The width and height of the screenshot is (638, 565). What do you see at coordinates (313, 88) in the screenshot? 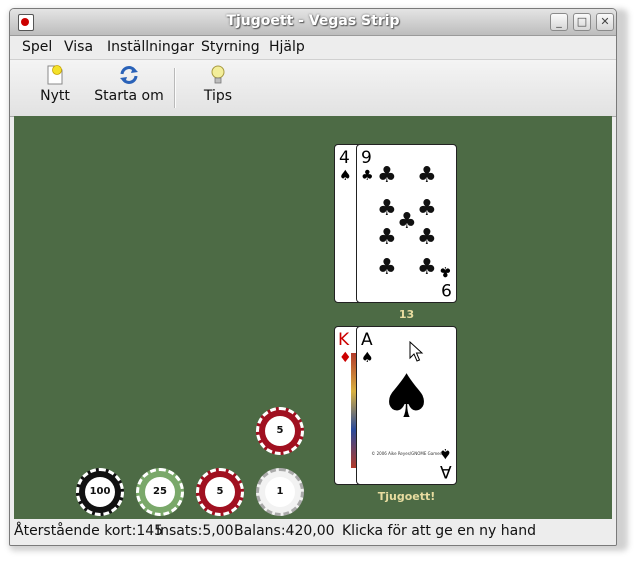
I see `toolbar: Nytt Starta om Tips` at bounding box center [313, 88].